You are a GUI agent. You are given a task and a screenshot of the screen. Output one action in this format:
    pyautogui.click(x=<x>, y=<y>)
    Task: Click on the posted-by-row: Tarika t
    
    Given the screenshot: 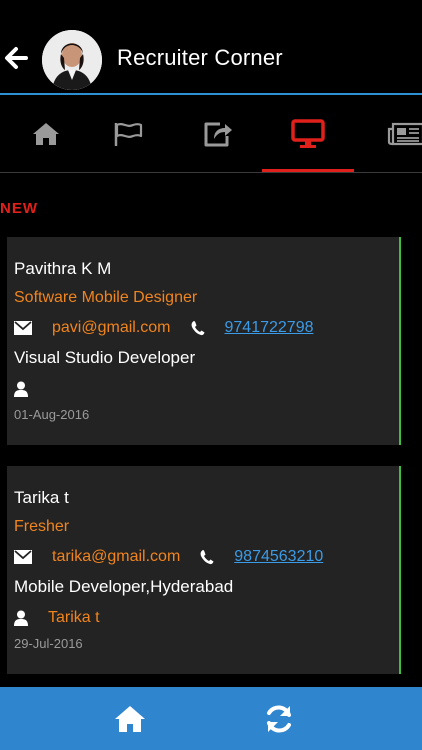 What is the action you would take?
    pyautogui.click(x=57, y=618)
    